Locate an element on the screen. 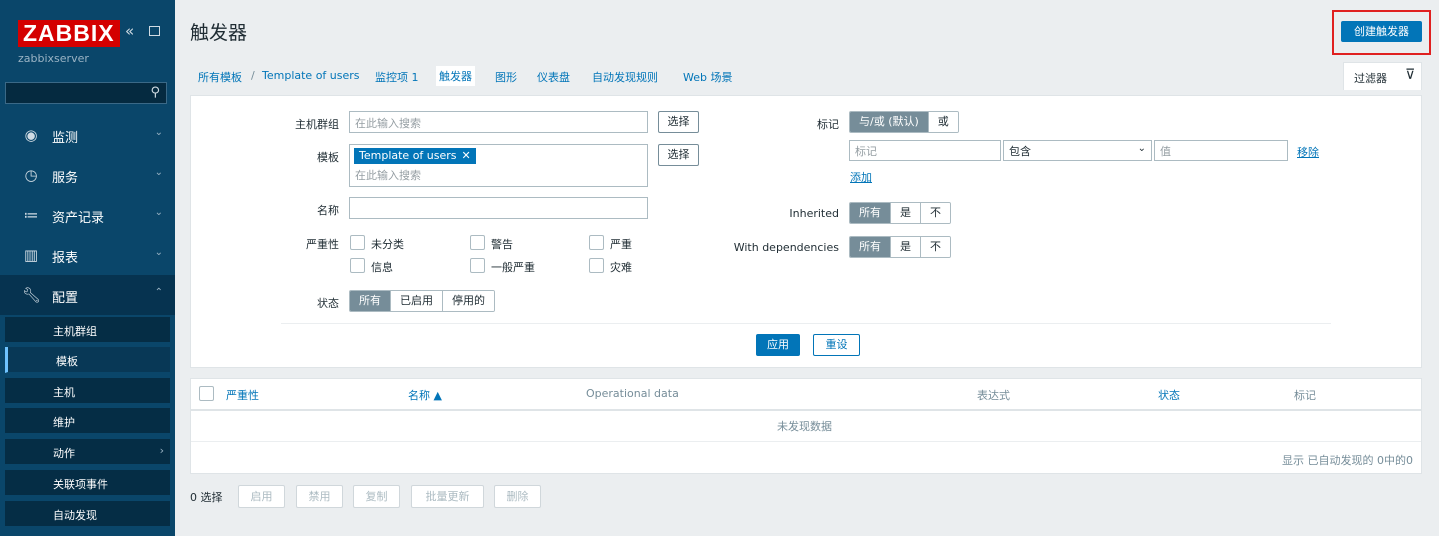 The image size is (1439, 536). tag-value-input: 值 is located at coordinates (1221, 150).